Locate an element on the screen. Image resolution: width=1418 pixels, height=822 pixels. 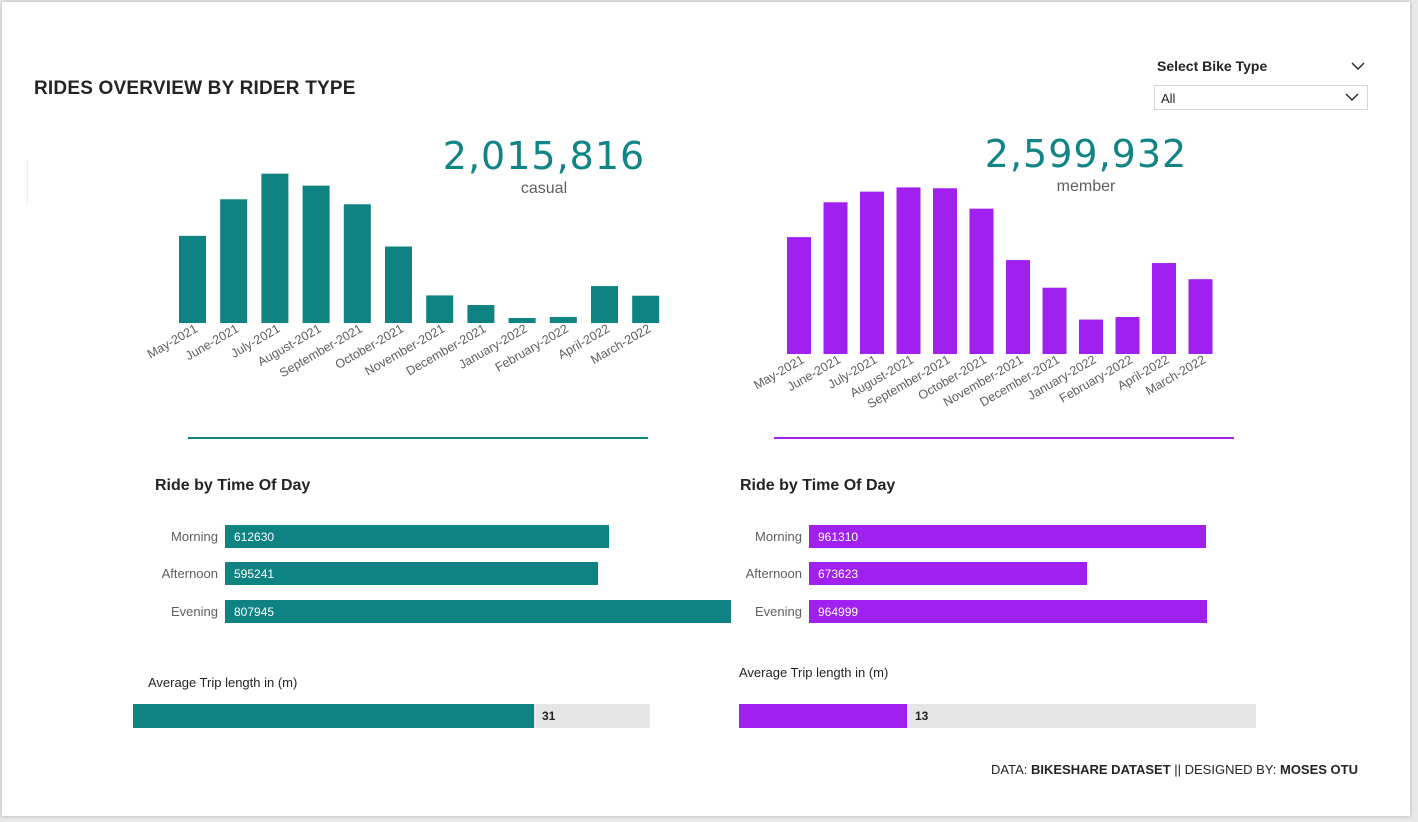
casual-divider is located at coordinates (418, 438).